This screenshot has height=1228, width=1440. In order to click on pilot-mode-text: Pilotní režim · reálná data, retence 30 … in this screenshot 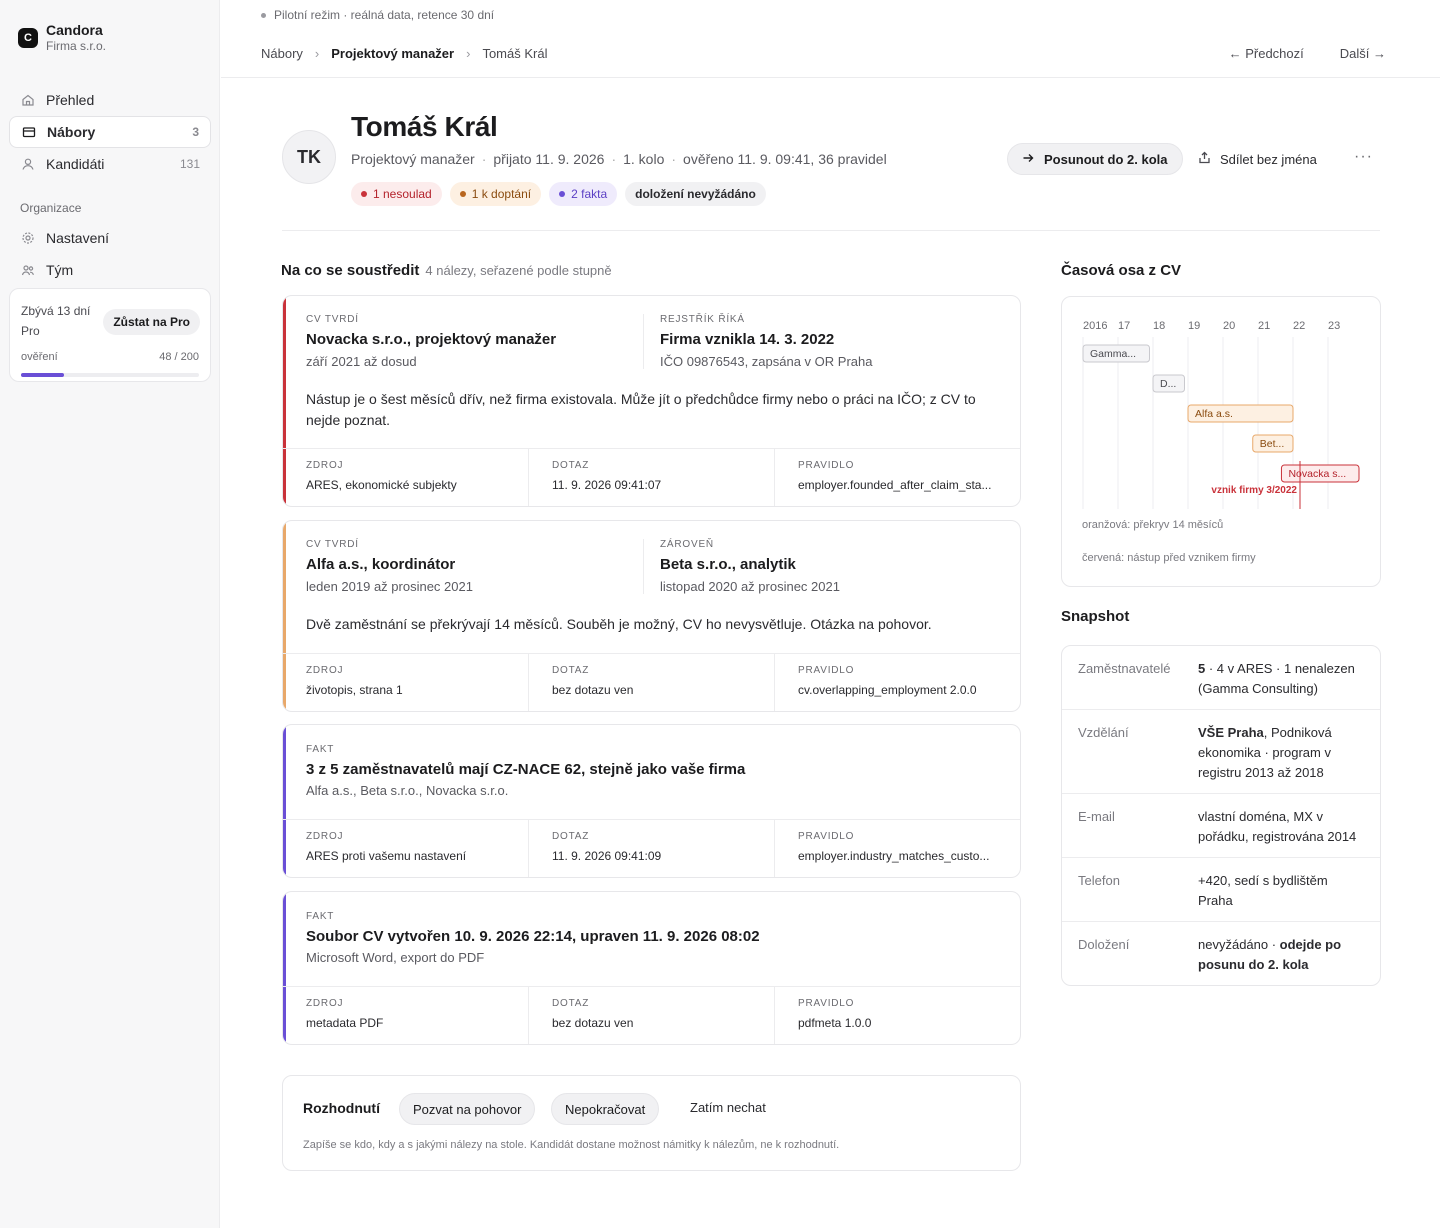, I will do `click(384, 15)`.